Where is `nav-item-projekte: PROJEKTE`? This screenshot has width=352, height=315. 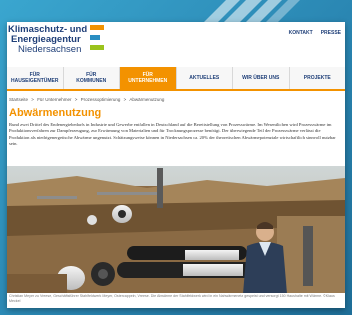
nav-item-projekte: PROJEKTE is located at coordinates (317, 78).